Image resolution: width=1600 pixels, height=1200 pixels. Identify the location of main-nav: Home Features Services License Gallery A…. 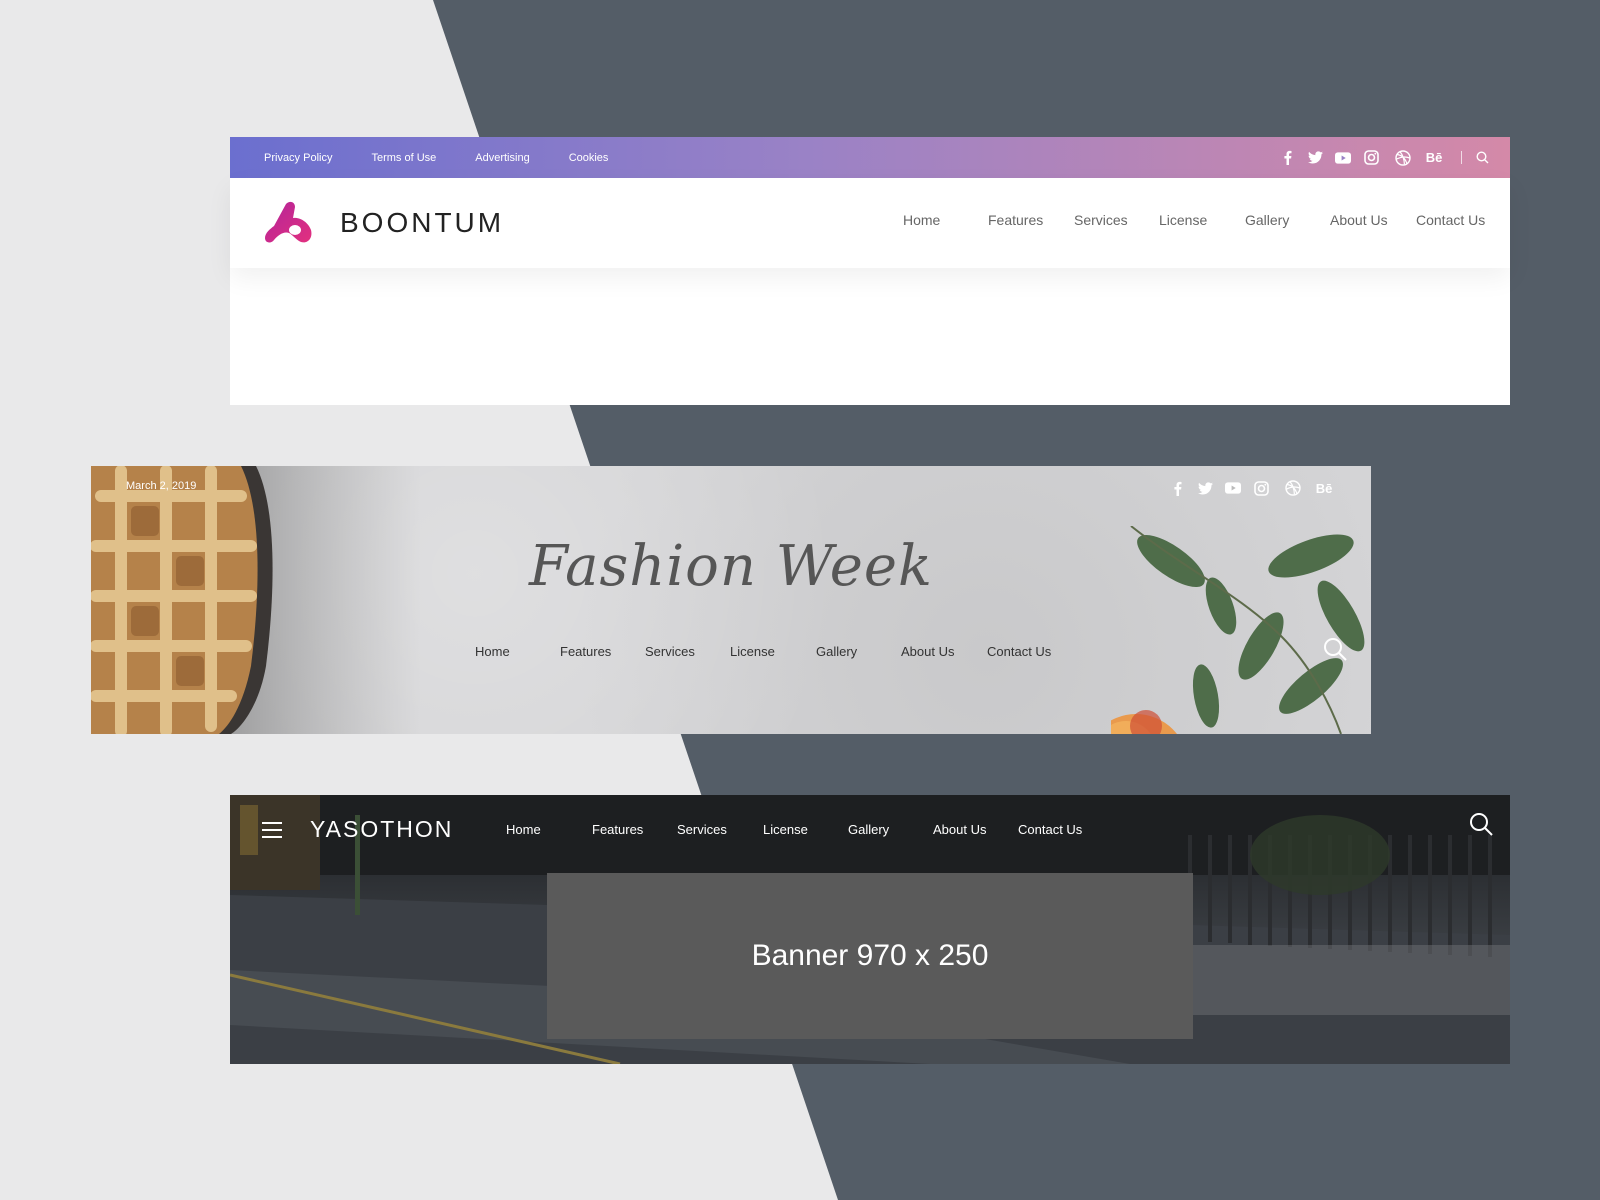
(870, 223).